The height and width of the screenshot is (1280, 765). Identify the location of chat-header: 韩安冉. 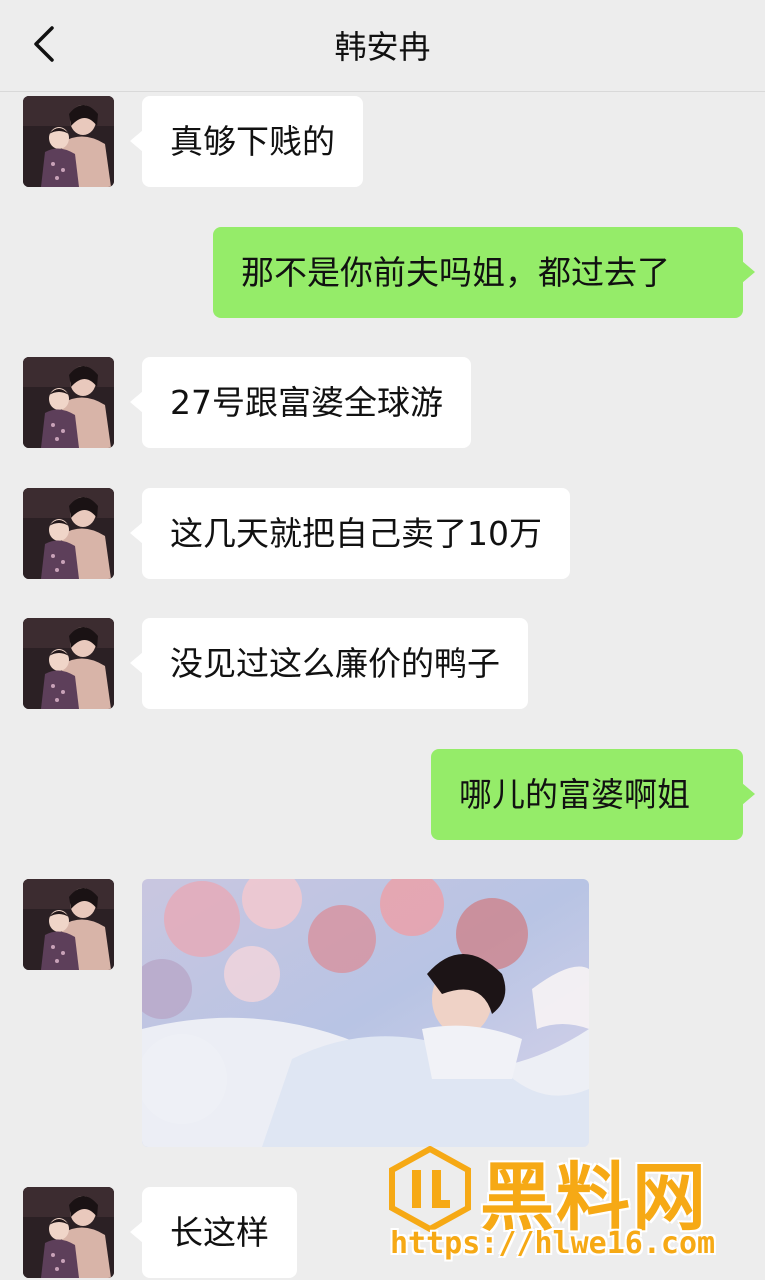
(382, 46).